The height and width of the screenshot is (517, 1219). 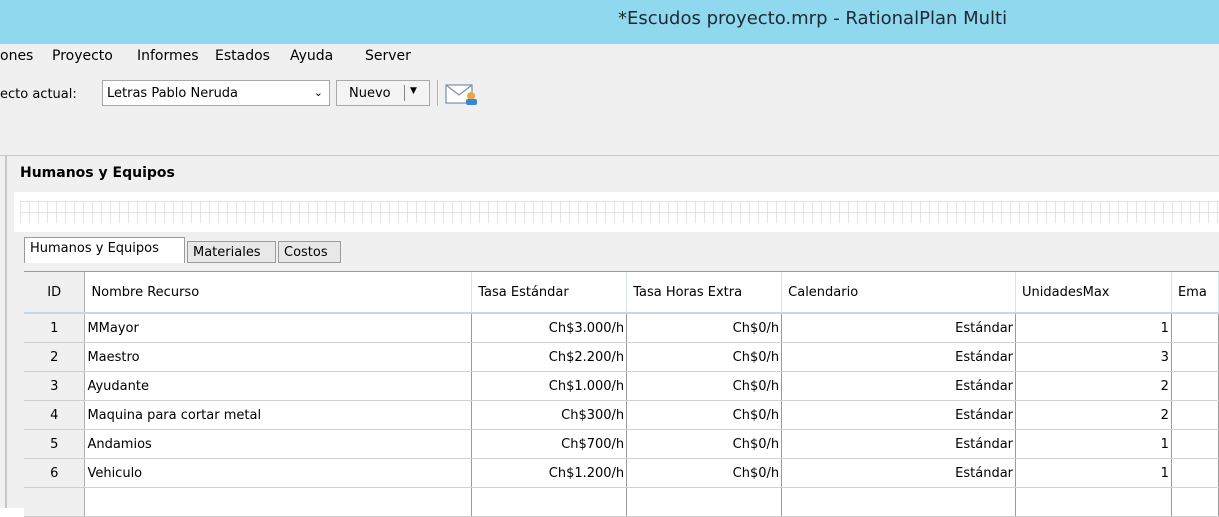 What do you see at coordinates (1093, 293) in the screenshot?
I see `column-header-unidades-max: UnidadesMax` at bounding box center [1093, 293].